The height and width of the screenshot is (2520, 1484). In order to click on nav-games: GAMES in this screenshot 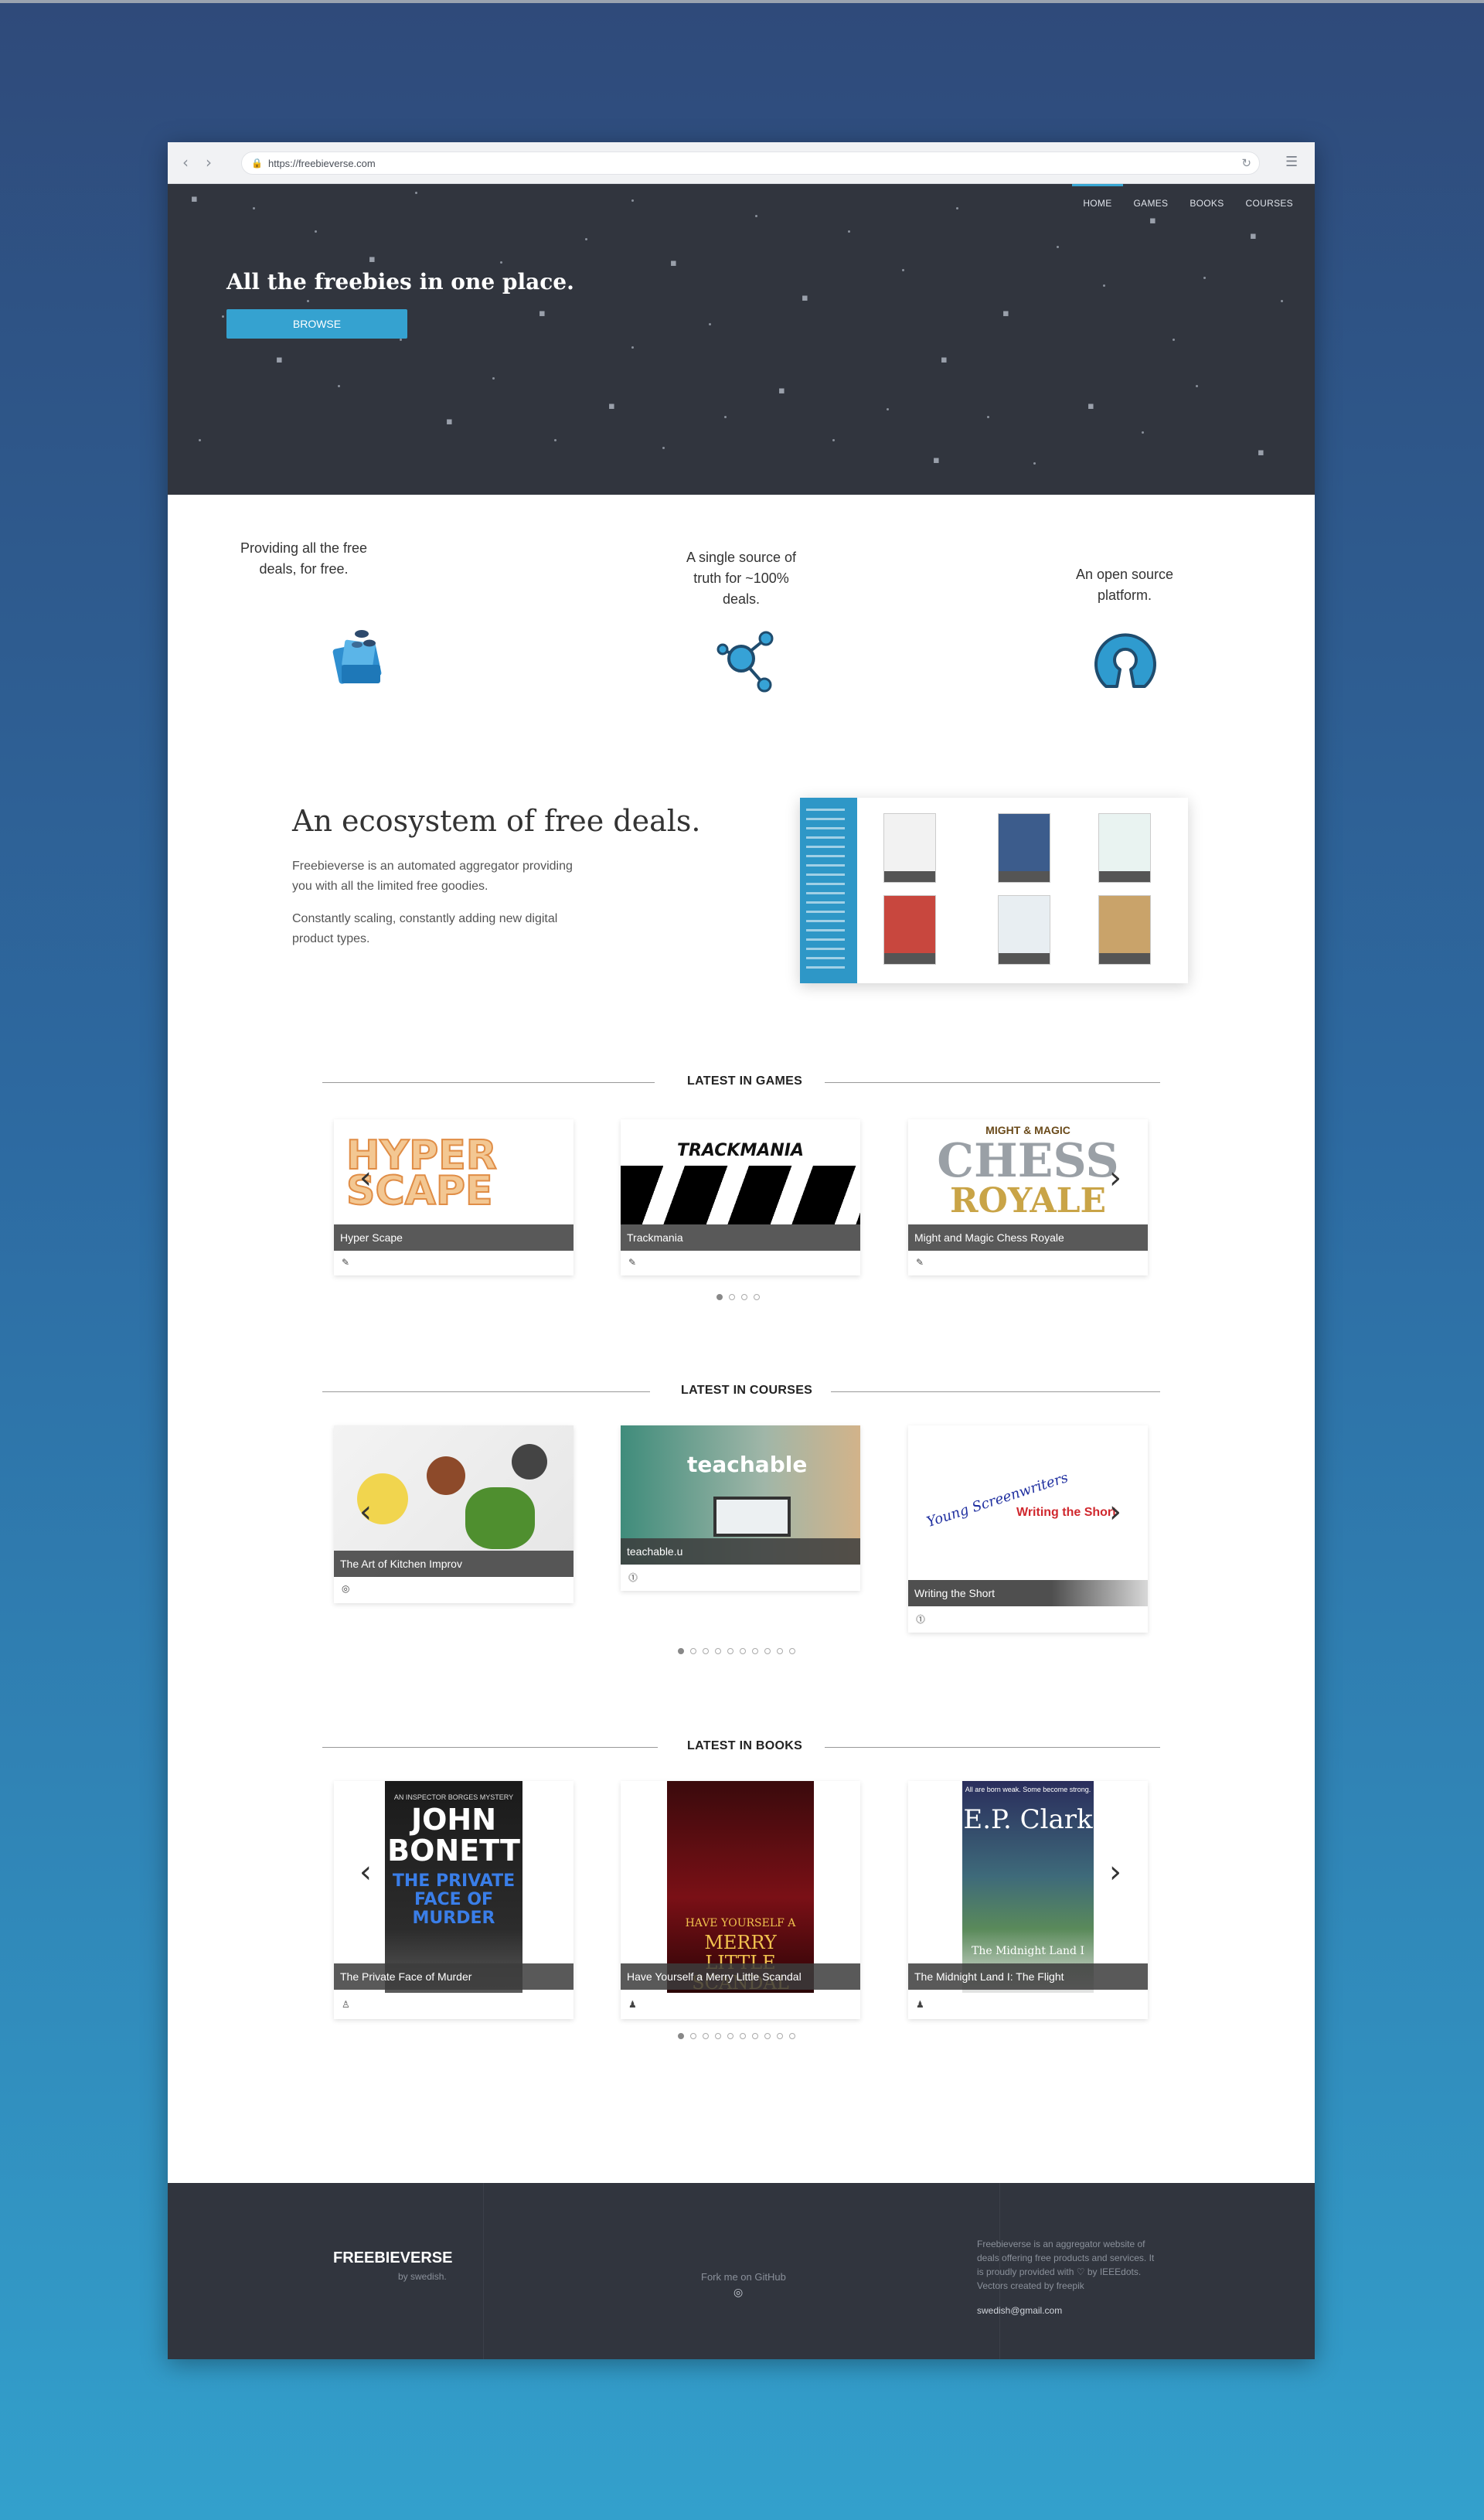, I will do `click(1151, 200)`.